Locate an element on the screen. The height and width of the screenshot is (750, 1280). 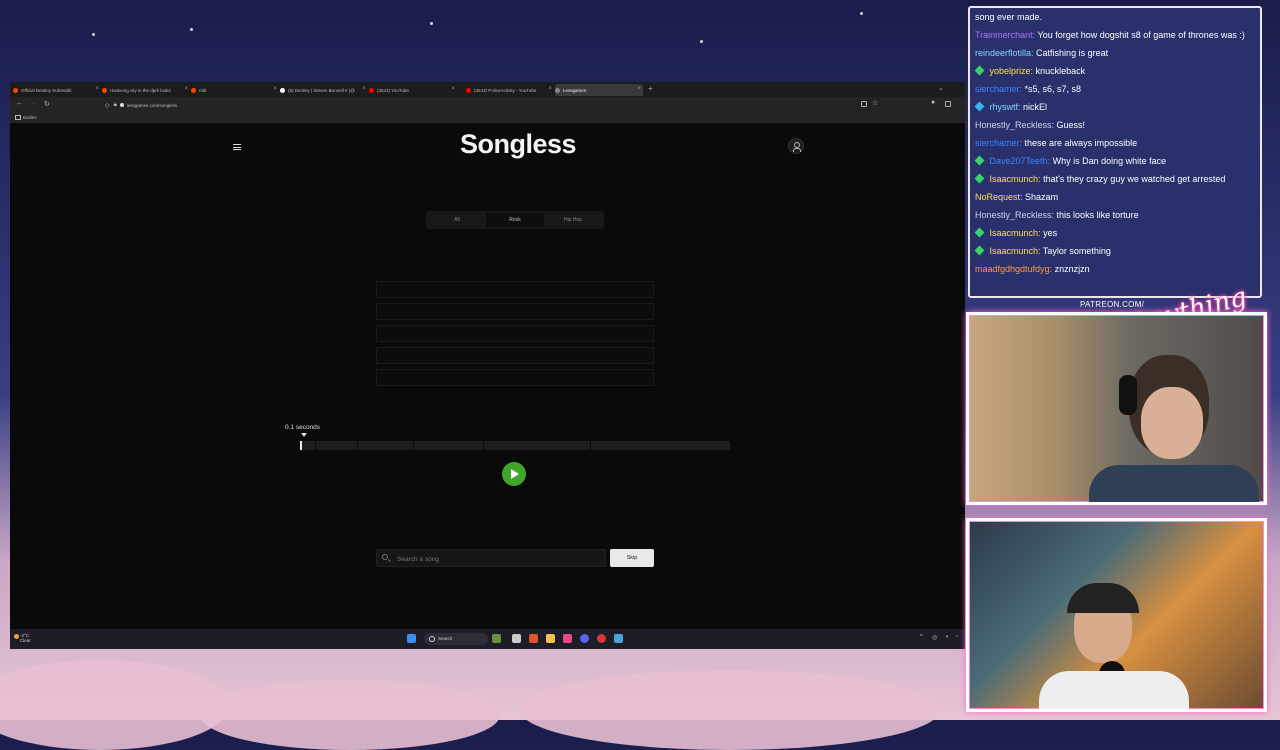
webcam-feed-top is located at coordinates (1116, 408).